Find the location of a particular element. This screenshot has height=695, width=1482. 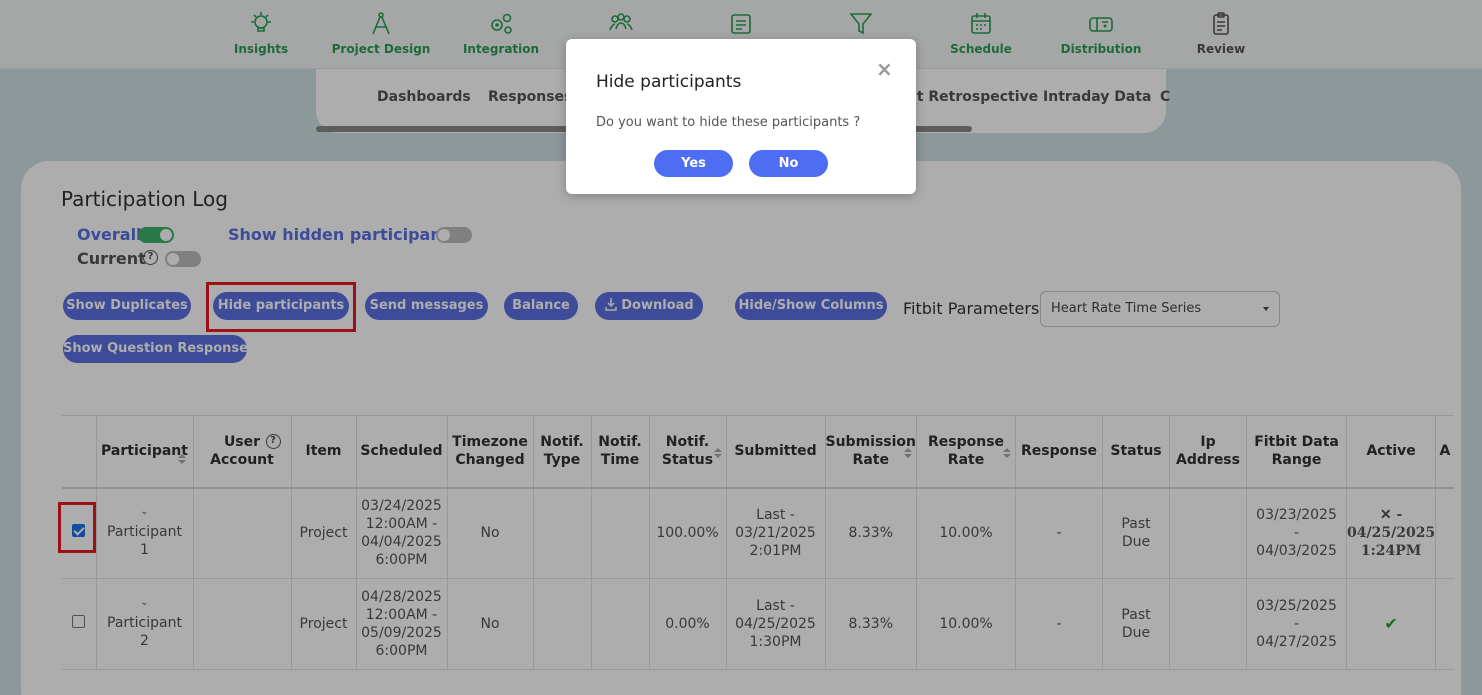

yes-button: Yes is located at coordinates (693, 163).